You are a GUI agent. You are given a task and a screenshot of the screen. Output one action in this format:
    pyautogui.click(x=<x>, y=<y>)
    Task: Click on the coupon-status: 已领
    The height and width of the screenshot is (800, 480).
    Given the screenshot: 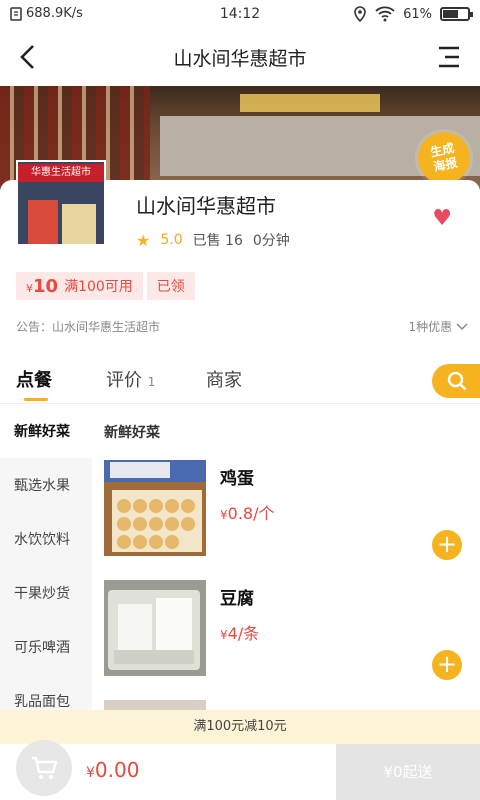 What is the action you would take?
    pyautogui.click(x=170, y=286)
    